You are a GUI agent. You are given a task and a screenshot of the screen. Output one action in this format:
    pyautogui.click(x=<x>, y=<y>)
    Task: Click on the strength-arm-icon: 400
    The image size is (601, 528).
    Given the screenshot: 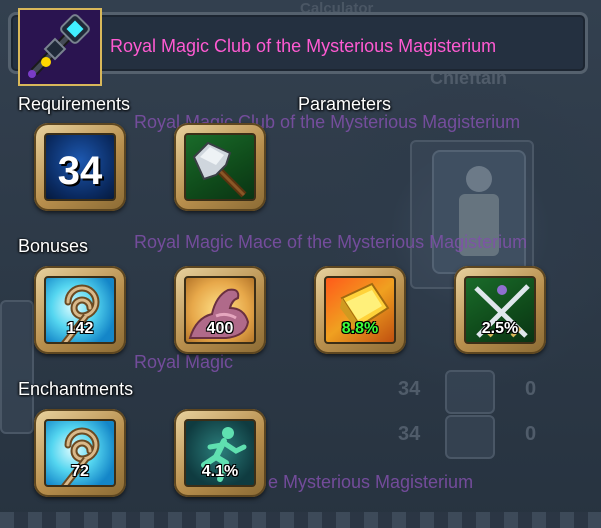 What is the action you would take?
    pyautogui.click(x=220, y=310)
    